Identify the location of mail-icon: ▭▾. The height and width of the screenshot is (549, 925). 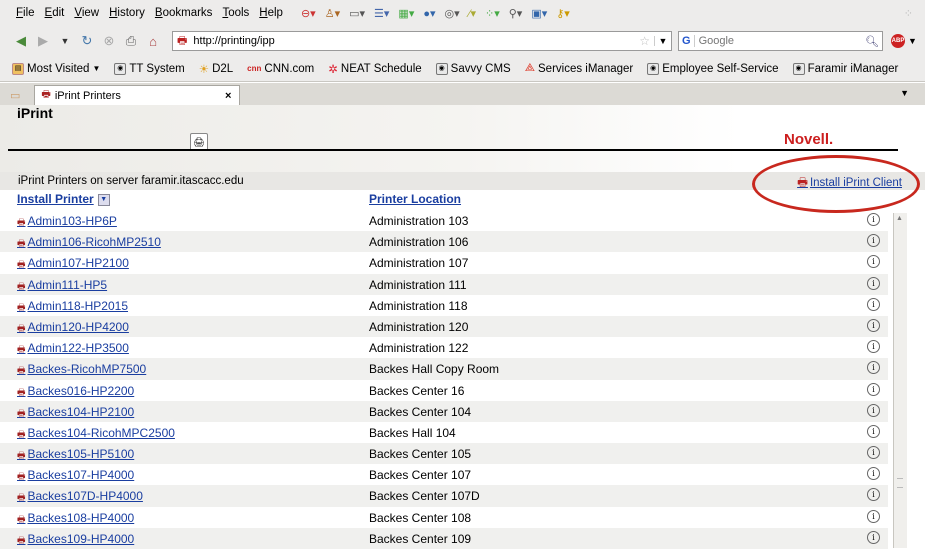
(357, 13).